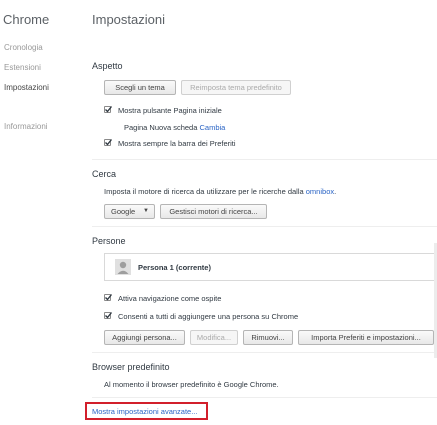  Describe the element at coordinates (146, 211) in the screenshot. I see `dropdown-arrow-icon: ▼` at that location.